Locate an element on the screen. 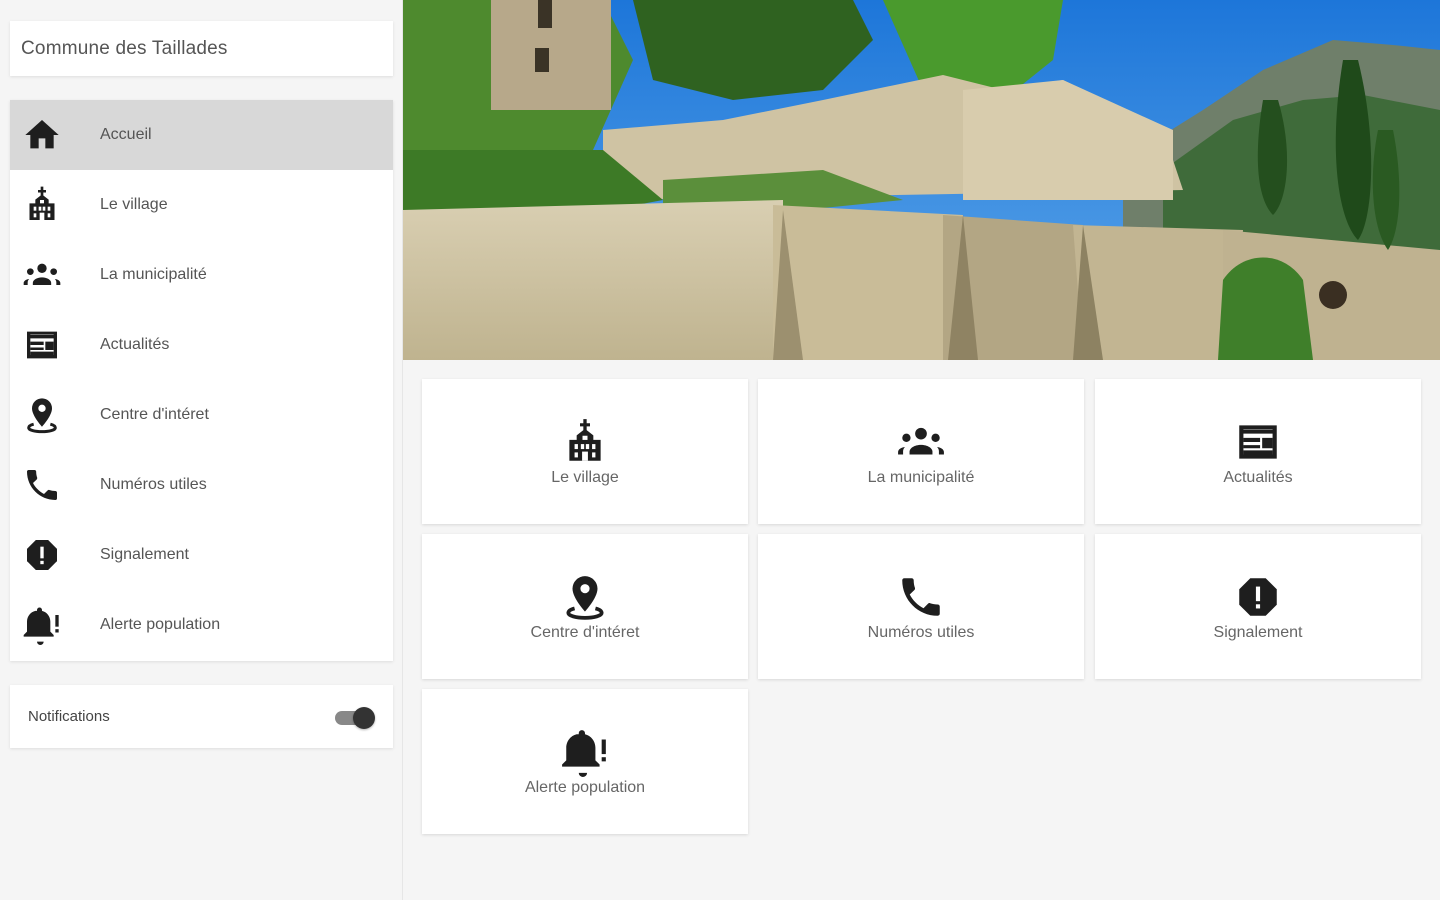 Image resolution: width=1440 pixels, height=900 pixels. toggle-thumb is located at coordinates (364, 717).